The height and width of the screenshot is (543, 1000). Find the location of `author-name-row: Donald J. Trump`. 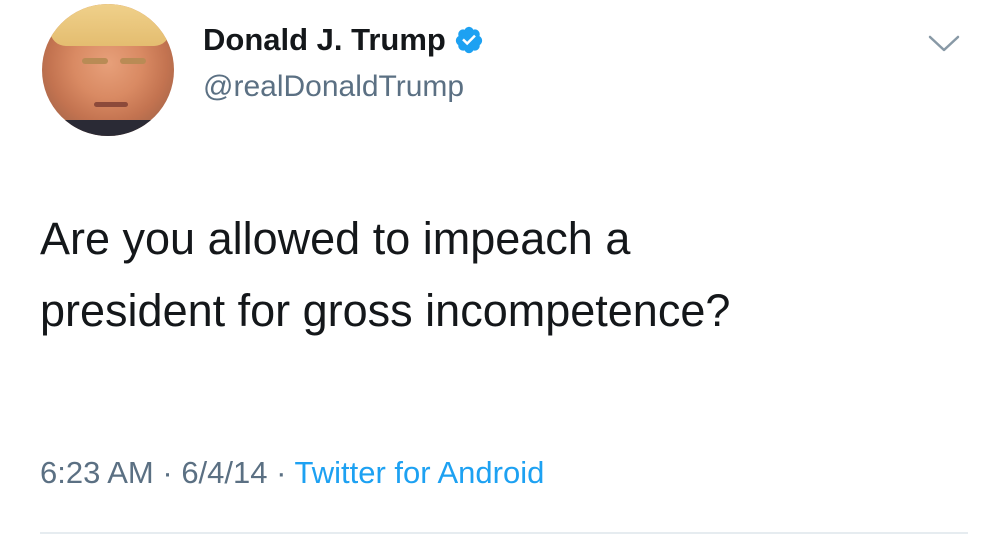

author-name-row: Donald J. Trump is located at coordinates (343, 40).